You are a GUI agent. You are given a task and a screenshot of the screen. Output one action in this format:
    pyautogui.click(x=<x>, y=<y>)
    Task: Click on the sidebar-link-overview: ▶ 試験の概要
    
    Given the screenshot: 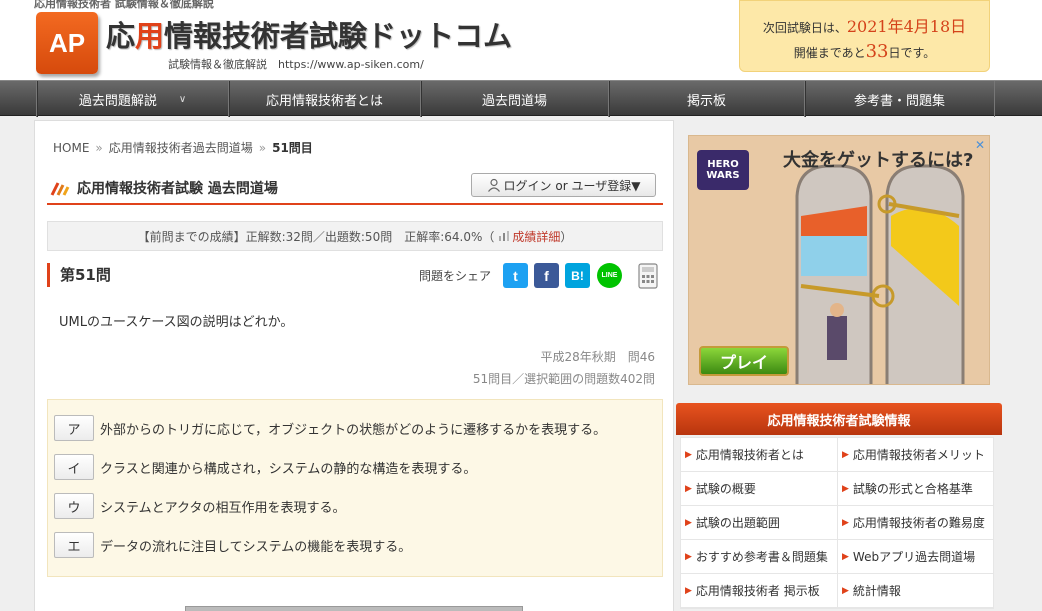 What is the action you would take?
    pyautogui.click(x=759, y=488)
    